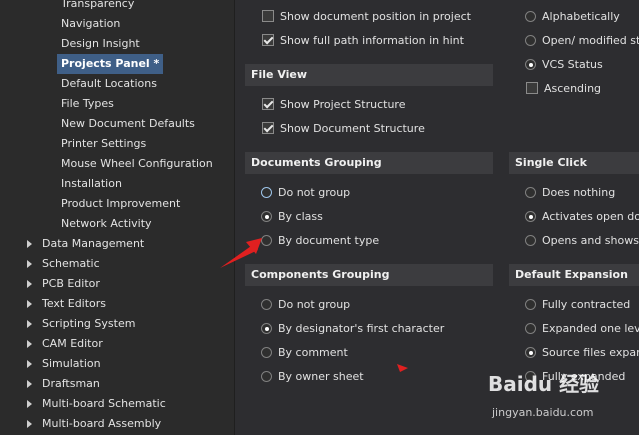 The image size is (639, 435). What do you see at coordinates (530, 328) in the screenshot?
I see `expand-one-level-radio` at bounding box center [530, 328].